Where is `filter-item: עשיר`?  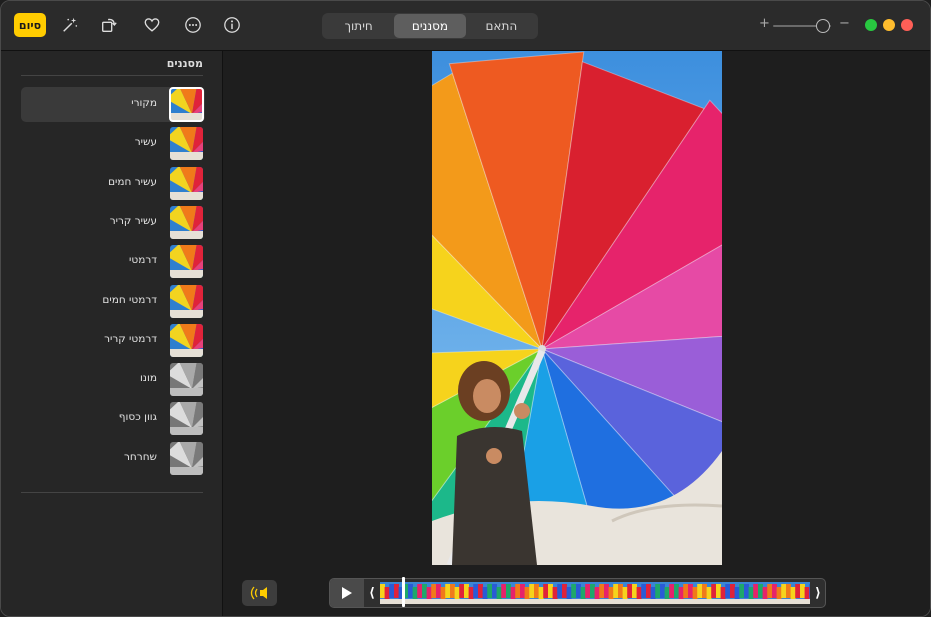 filter-item: עשיר is located at coordinates (113, 143).